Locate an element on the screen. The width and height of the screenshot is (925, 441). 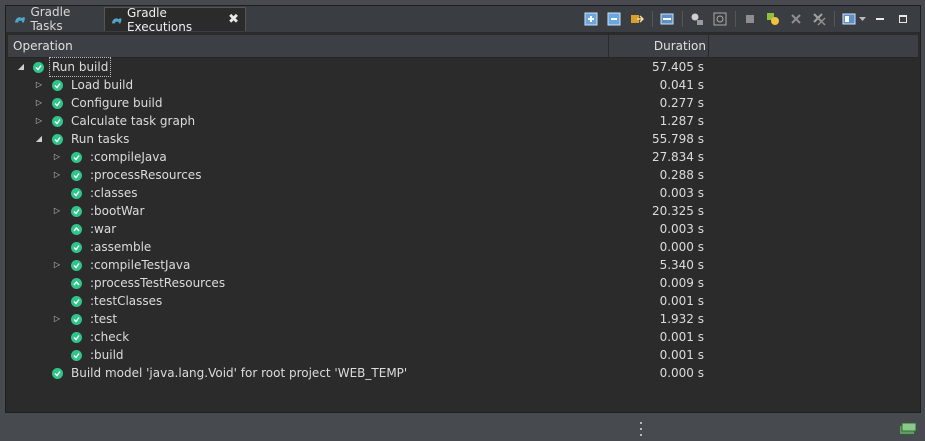
expand-all-icon is located at coordinates (591, 19).